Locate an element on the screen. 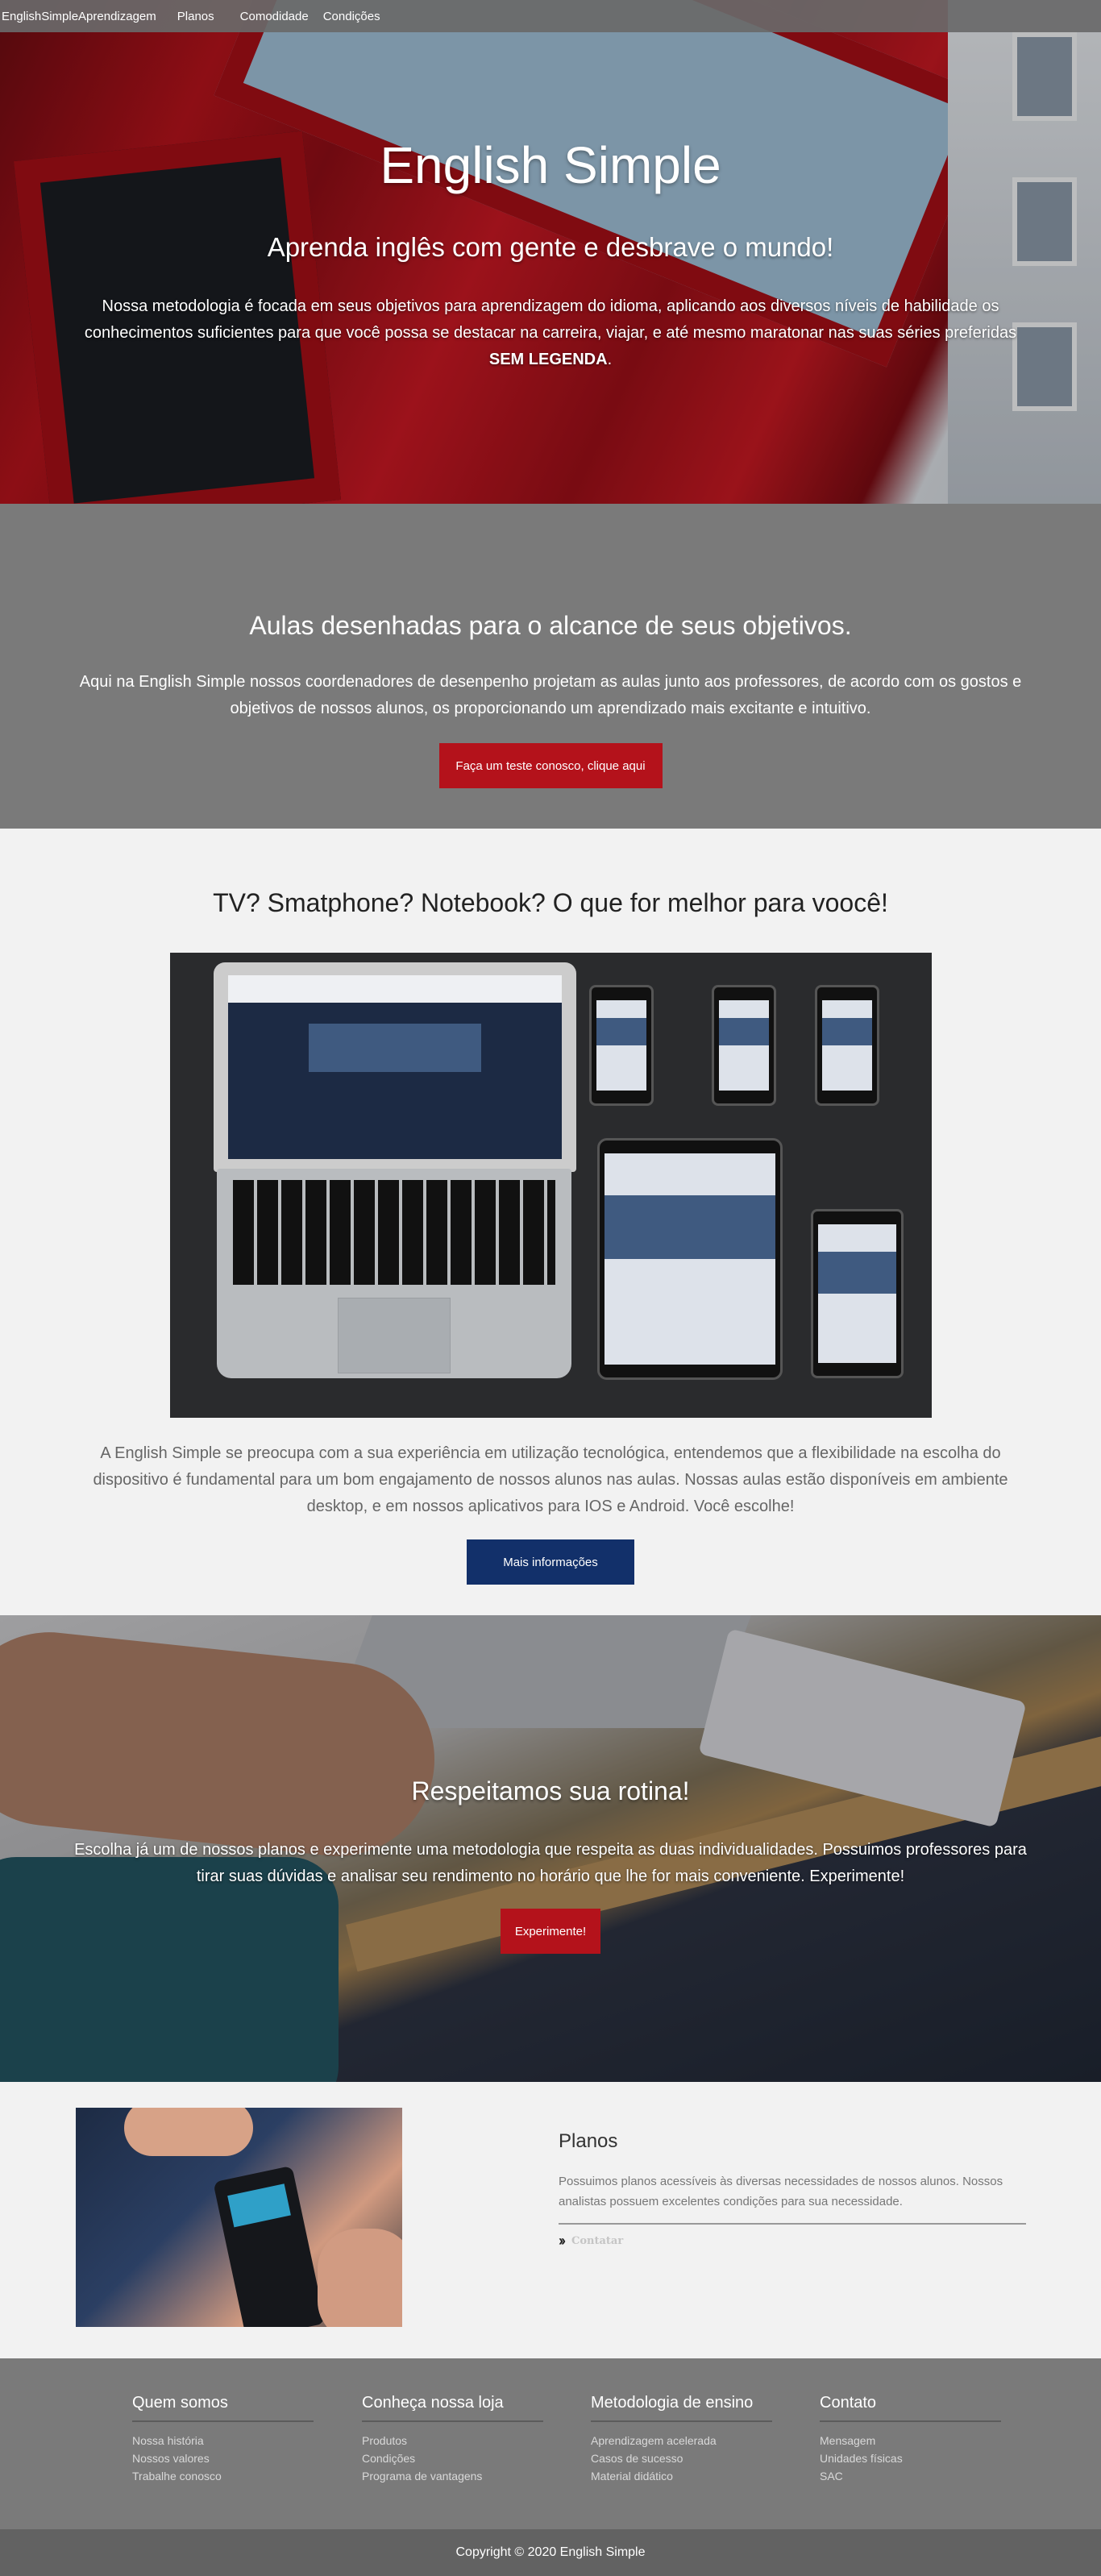  footer-link: Mensagem is located at coordinates (910, 2440).